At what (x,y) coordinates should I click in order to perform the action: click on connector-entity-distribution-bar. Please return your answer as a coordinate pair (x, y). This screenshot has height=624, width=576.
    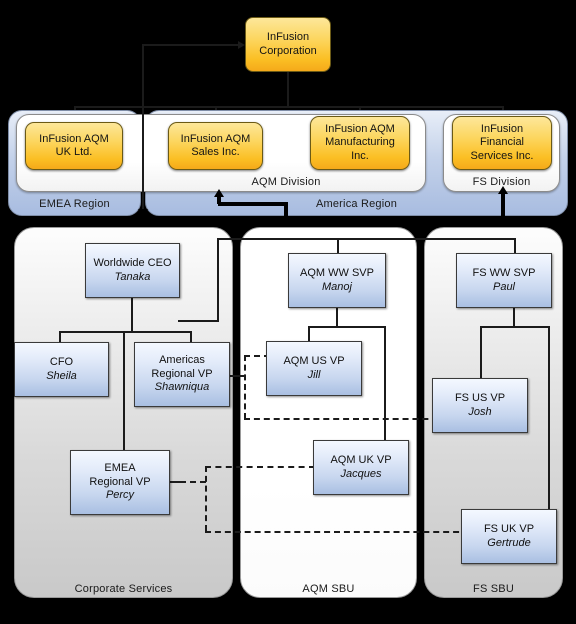
    Looking at the image, I should click on (289, 107).